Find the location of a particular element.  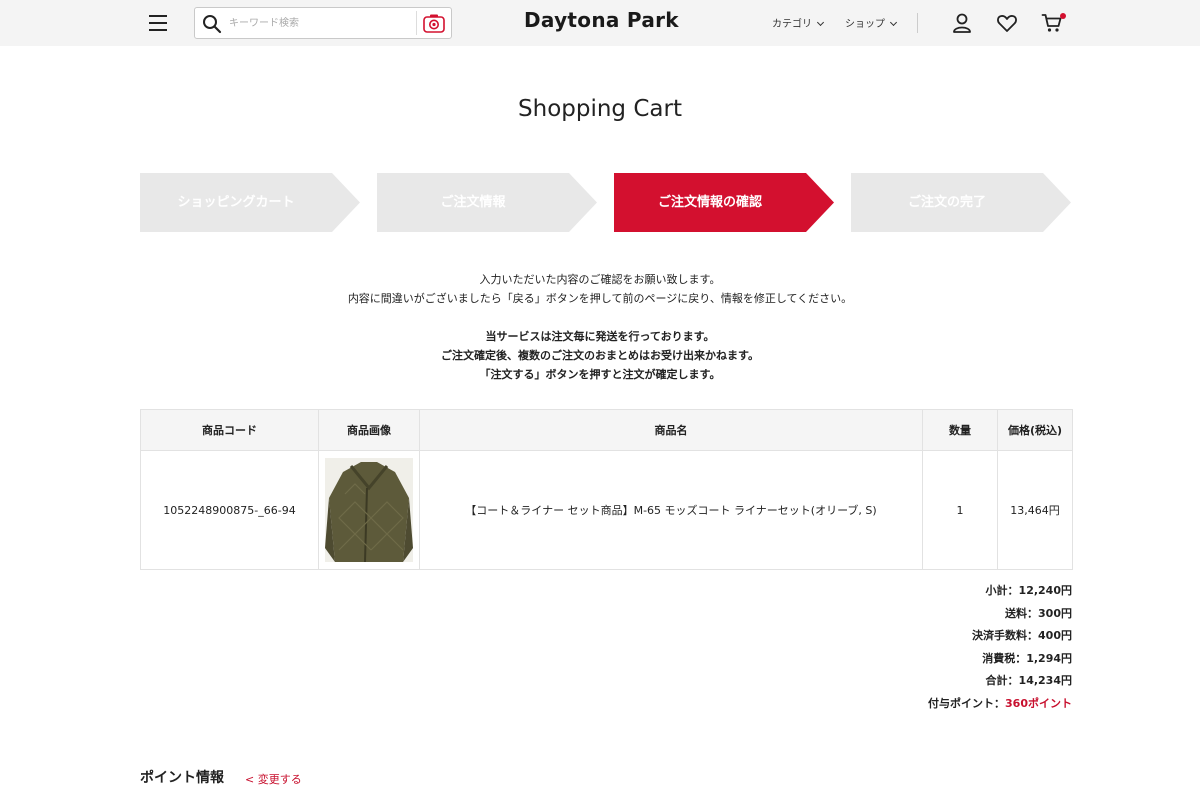

grand-total: 合計：14,234円 is located at coordinates (1028, 681).